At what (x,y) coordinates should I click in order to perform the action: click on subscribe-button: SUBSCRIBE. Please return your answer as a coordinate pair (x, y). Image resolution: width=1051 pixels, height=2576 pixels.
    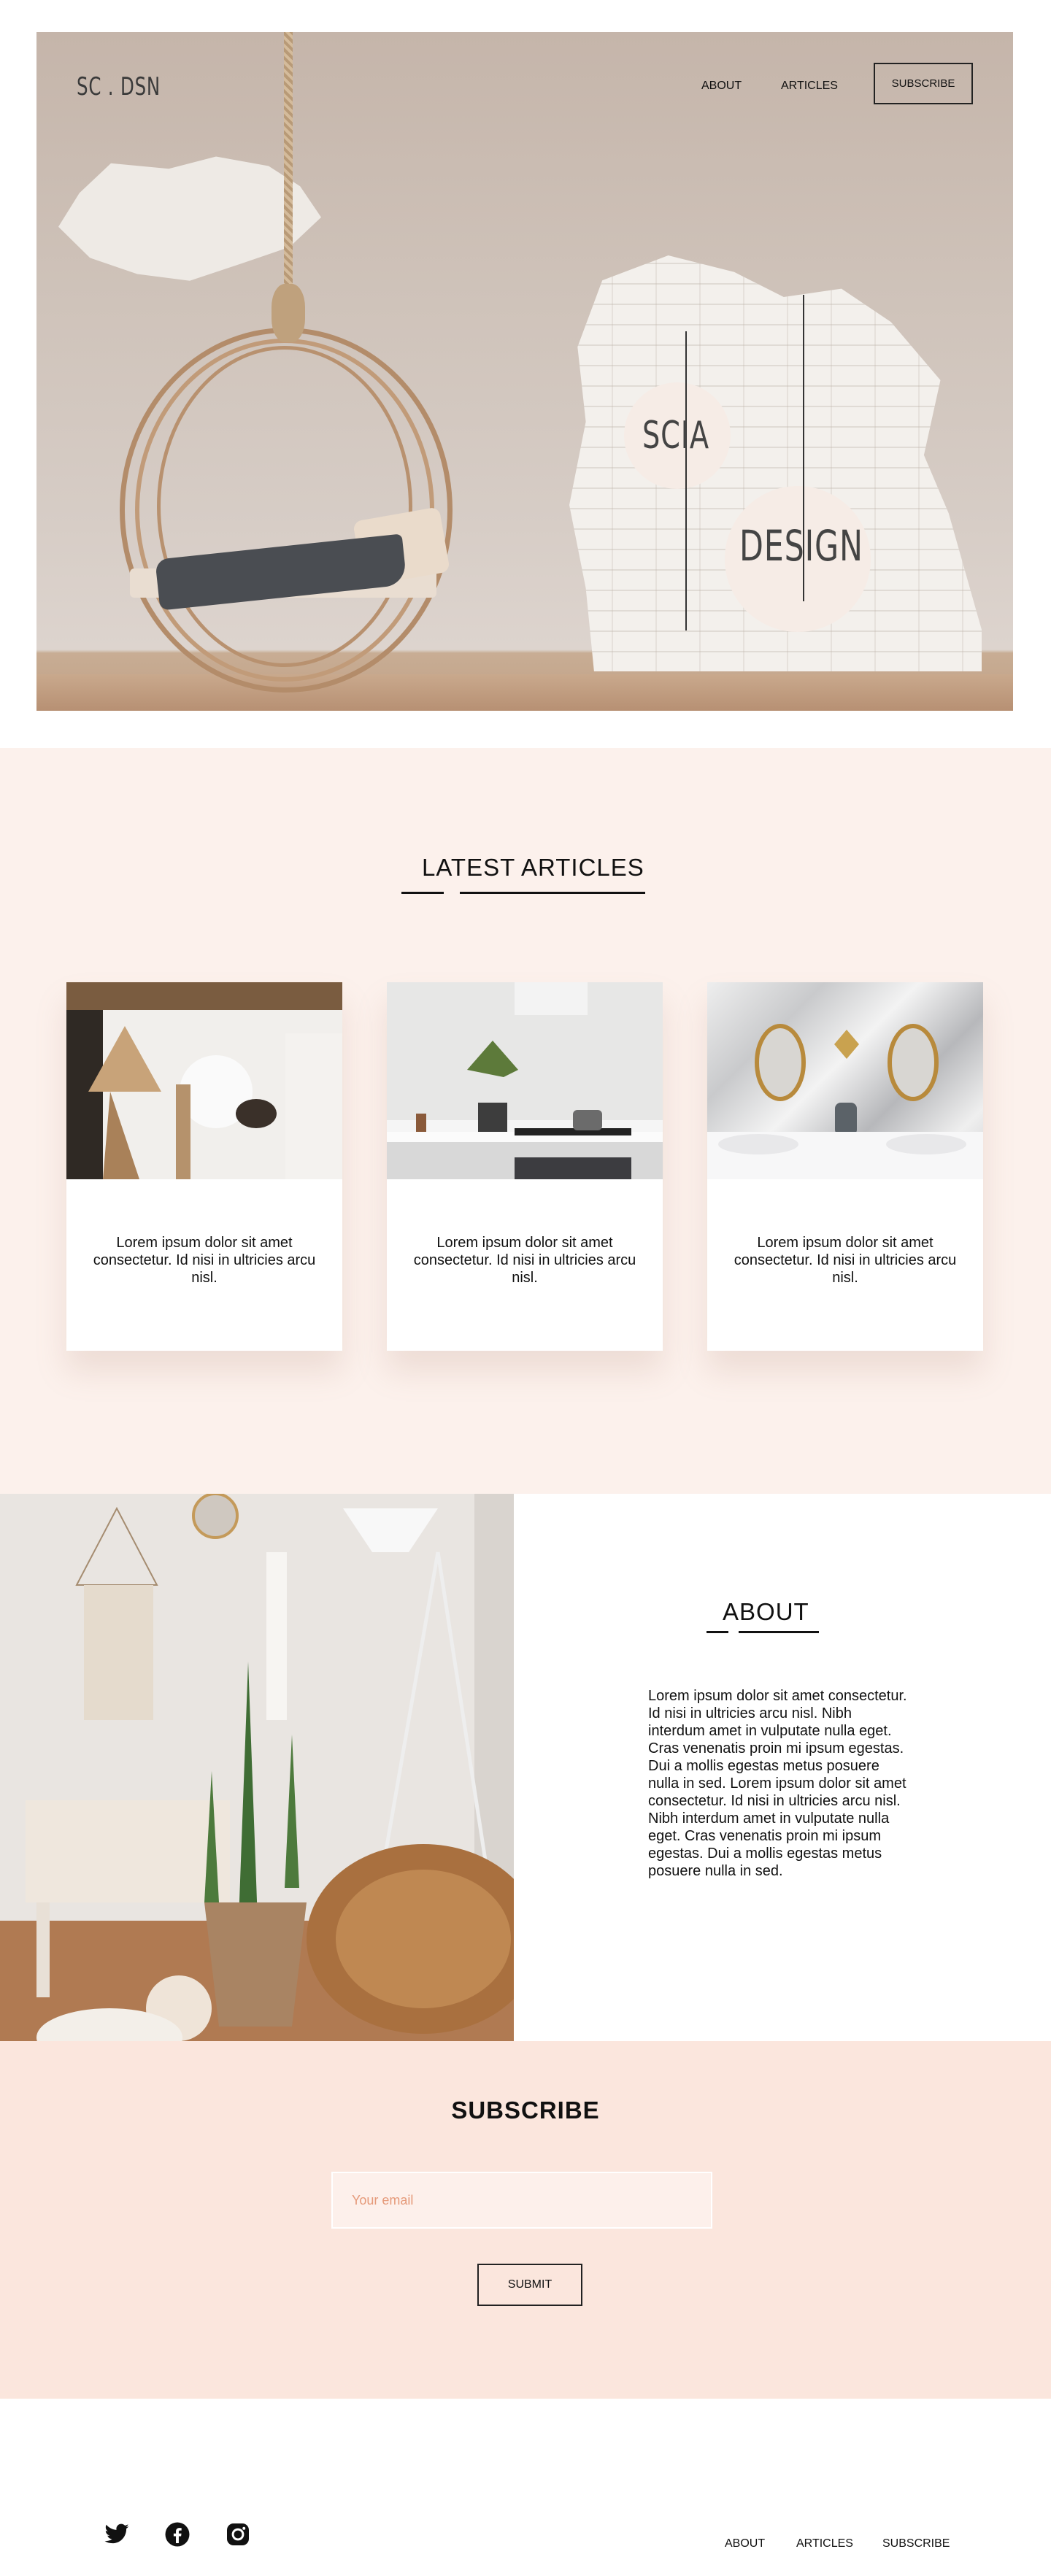
    Looking at the image, I should click on (923, 83).